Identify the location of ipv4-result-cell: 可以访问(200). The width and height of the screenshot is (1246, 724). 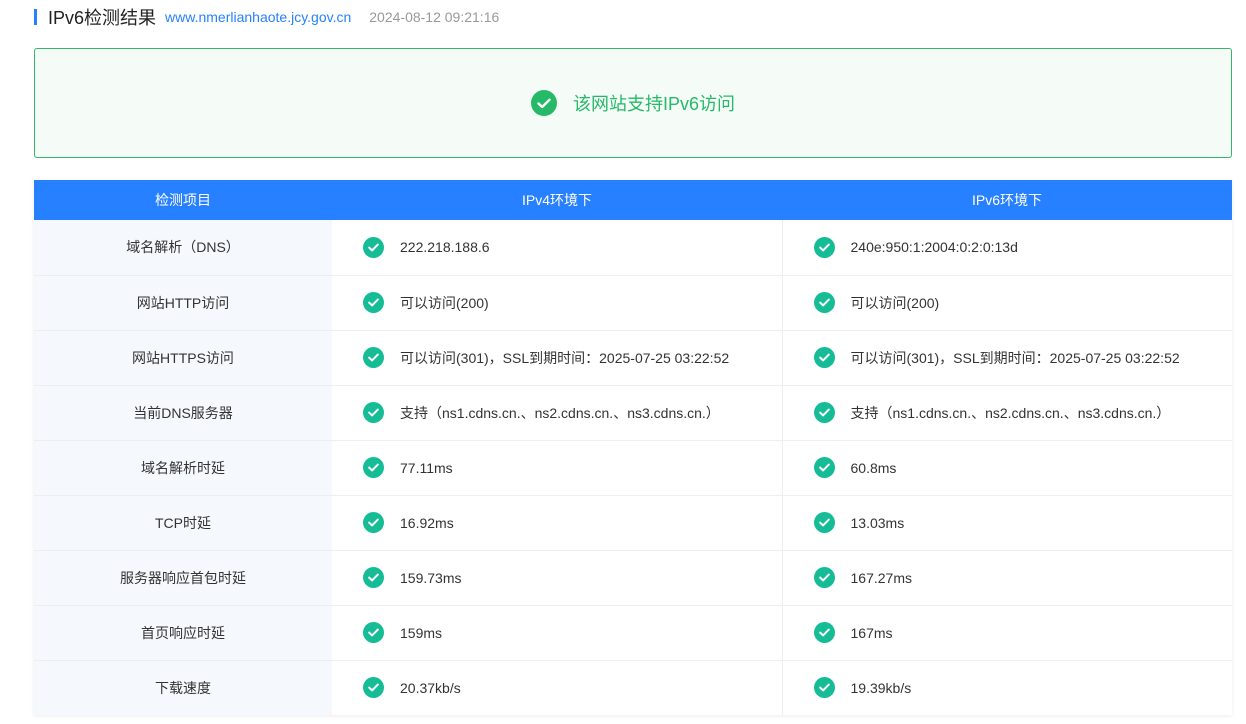
(557, 303).